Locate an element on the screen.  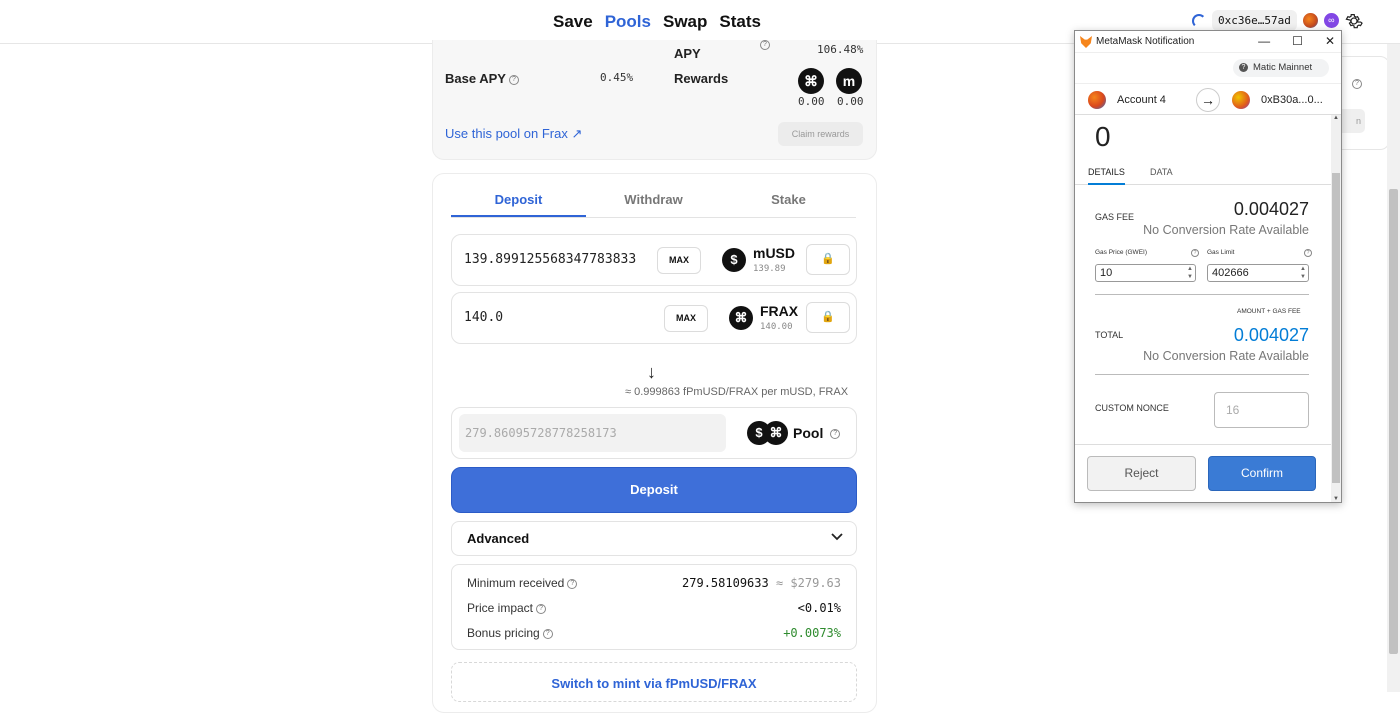
page-scrollbar is located at coordinates (1393, 368).